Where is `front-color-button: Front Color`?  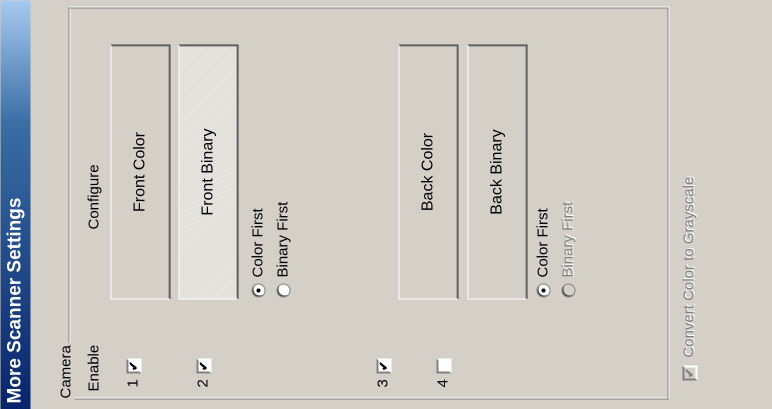 front-color-button: Front Color is located at coordinates (140, 171).